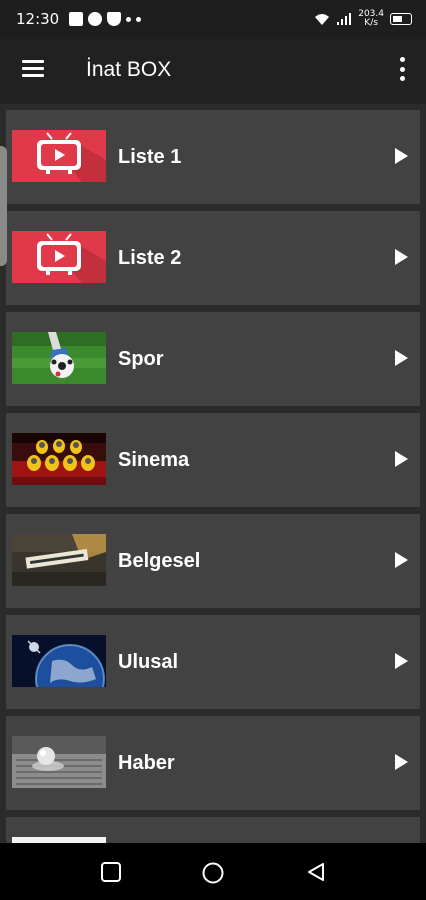 The height and width of the screenshot is (900, 426). Describe the element at coordinates (59, 762) in the screenshot. I see `newspaper-thumbnail` at that location.